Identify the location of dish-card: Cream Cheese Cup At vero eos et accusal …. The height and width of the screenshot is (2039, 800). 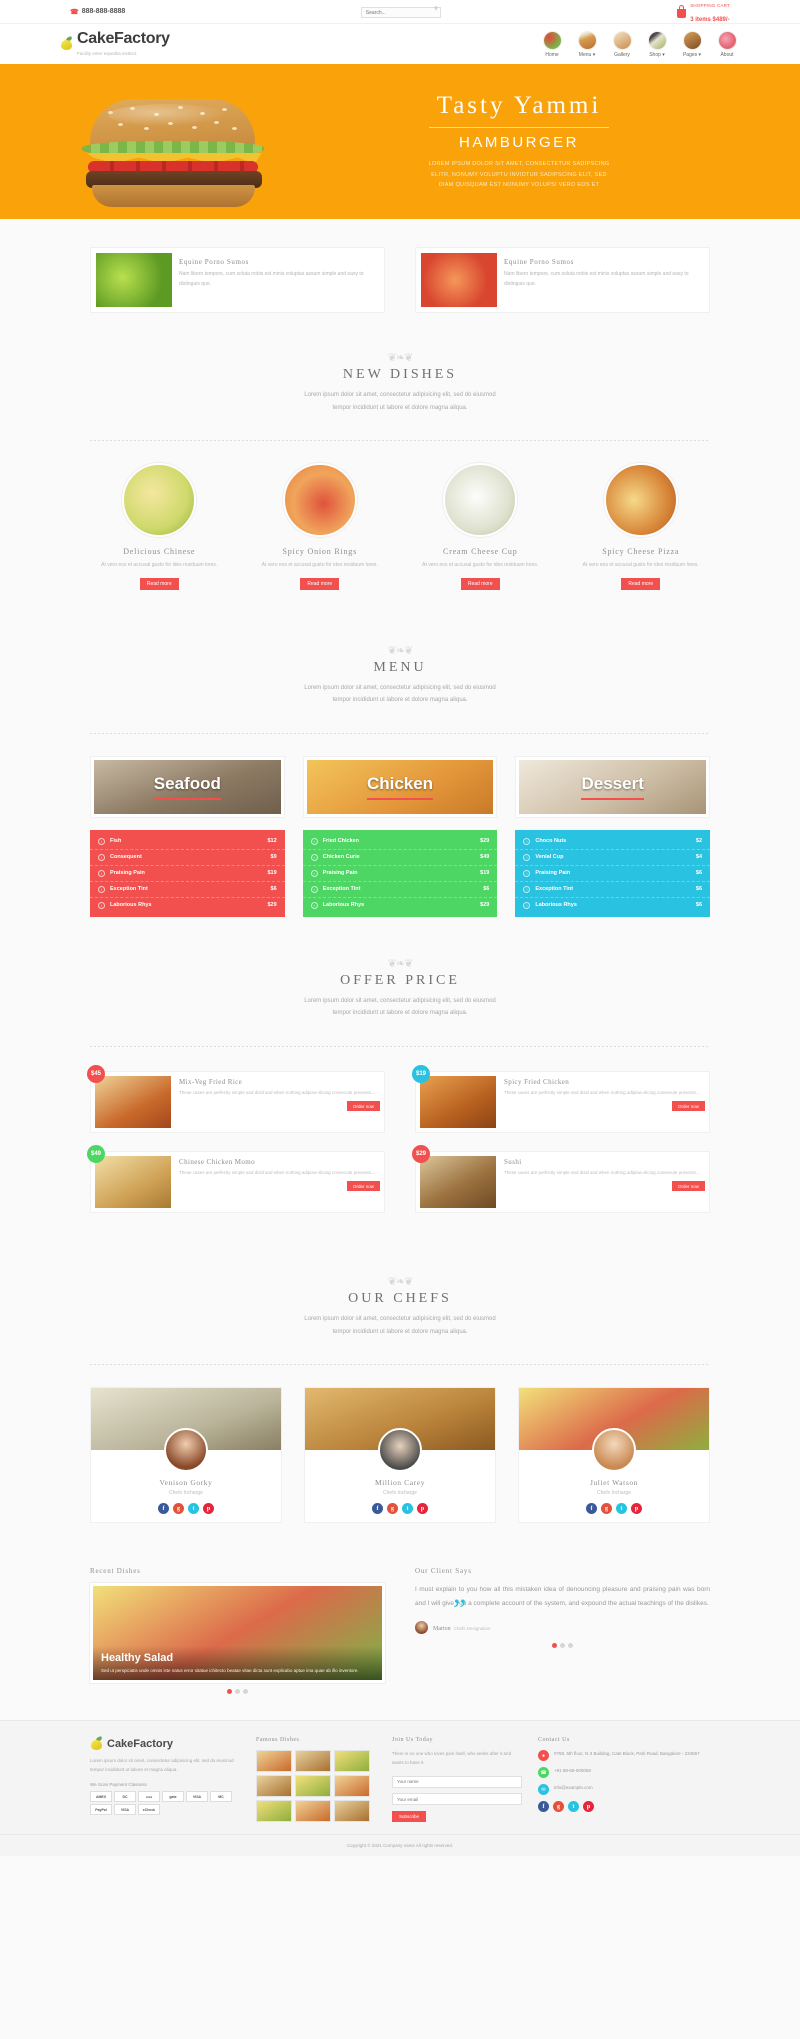
(480, 526).